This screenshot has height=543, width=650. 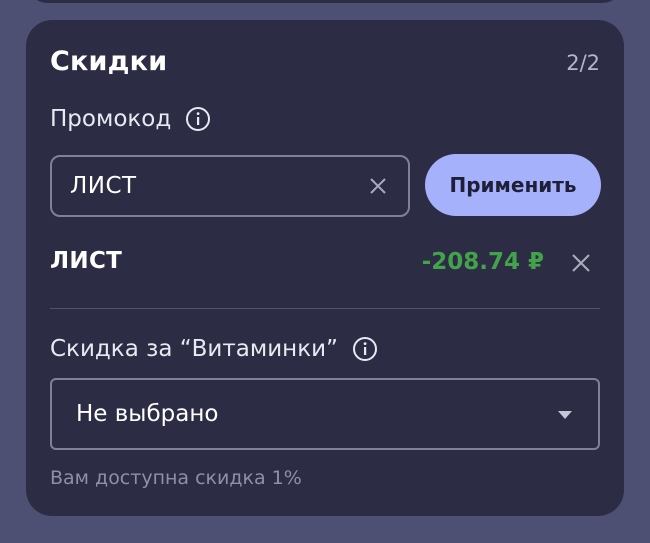 I want to click on step-counter: 2/2, so click(x=583, y=63).